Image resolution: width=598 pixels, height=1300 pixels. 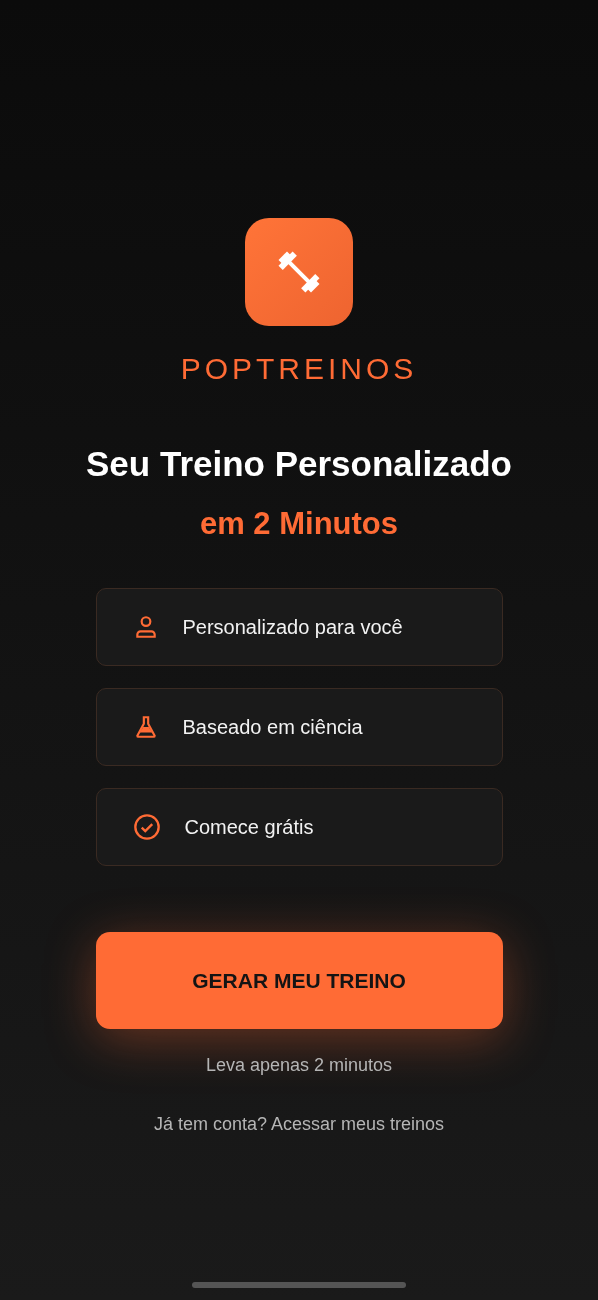 I want to click on headline: Seu Treino Personalizado, so click(x=299, y=464).